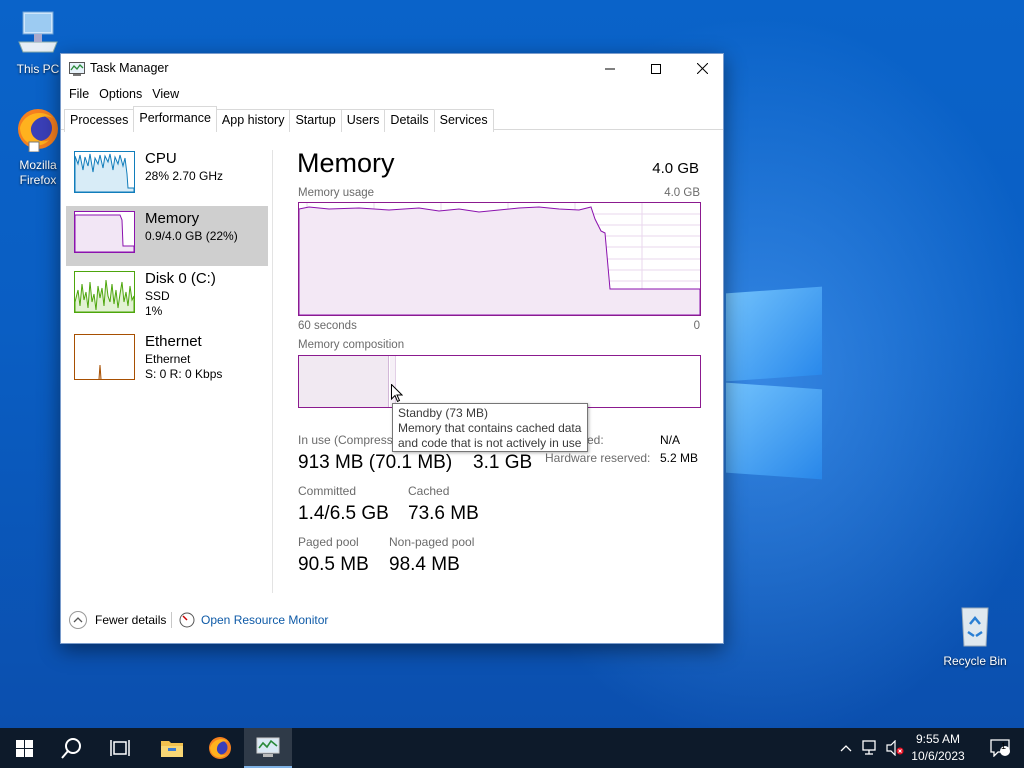 The height and width of the screenshot is (768, 1024). What do you see at coordinates (172, 218) in the screenshot?
I see `resource-name: Memory` at bounding box center [172, 218].